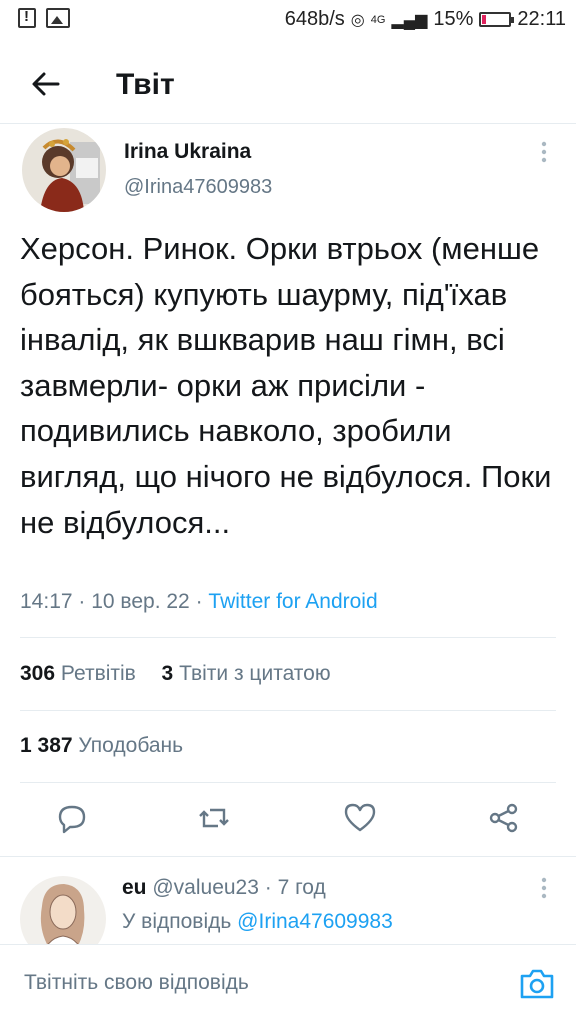 Image resolution: width=576 pixels, height=1024 pixels. I want to click on reply-prefix: У відповідь, so click(177, 921).